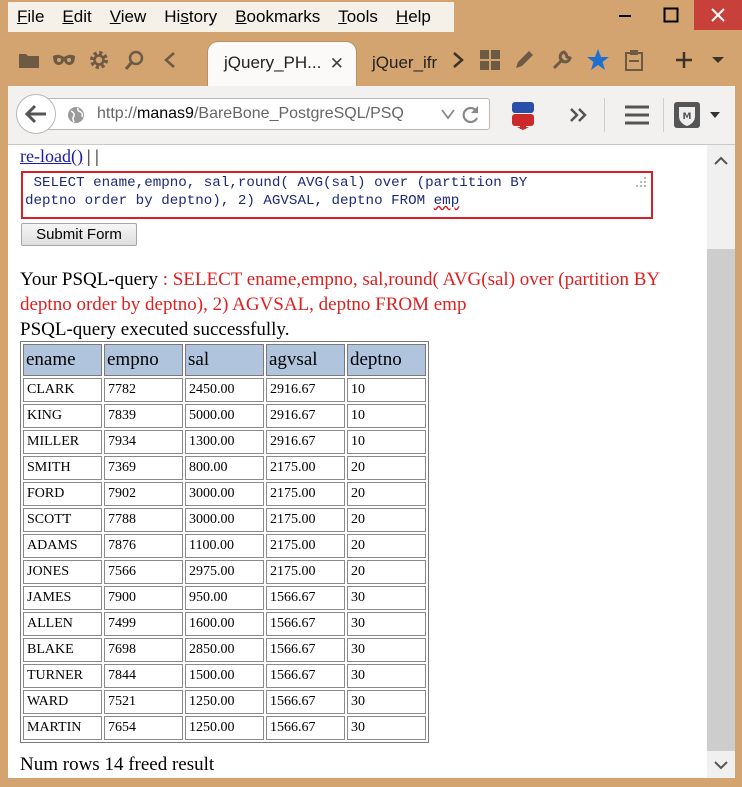  What do you see at coordinates (143, 520) in the screenshot?
I see `table-cell: 7788` at bounding box center [143, 520].